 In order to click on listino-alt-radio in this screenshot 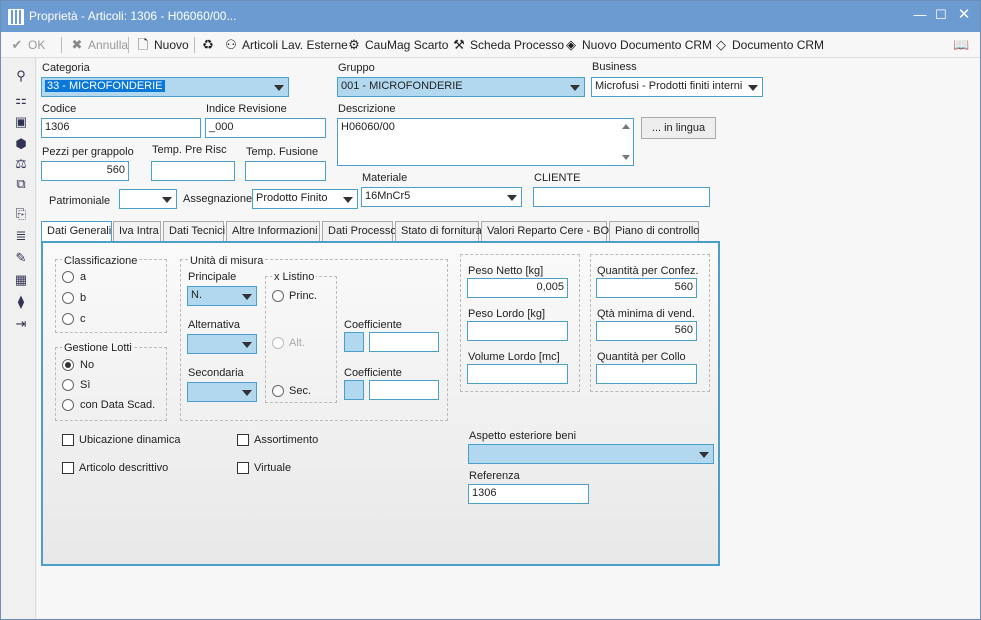, I will do `click(278, 343)`.